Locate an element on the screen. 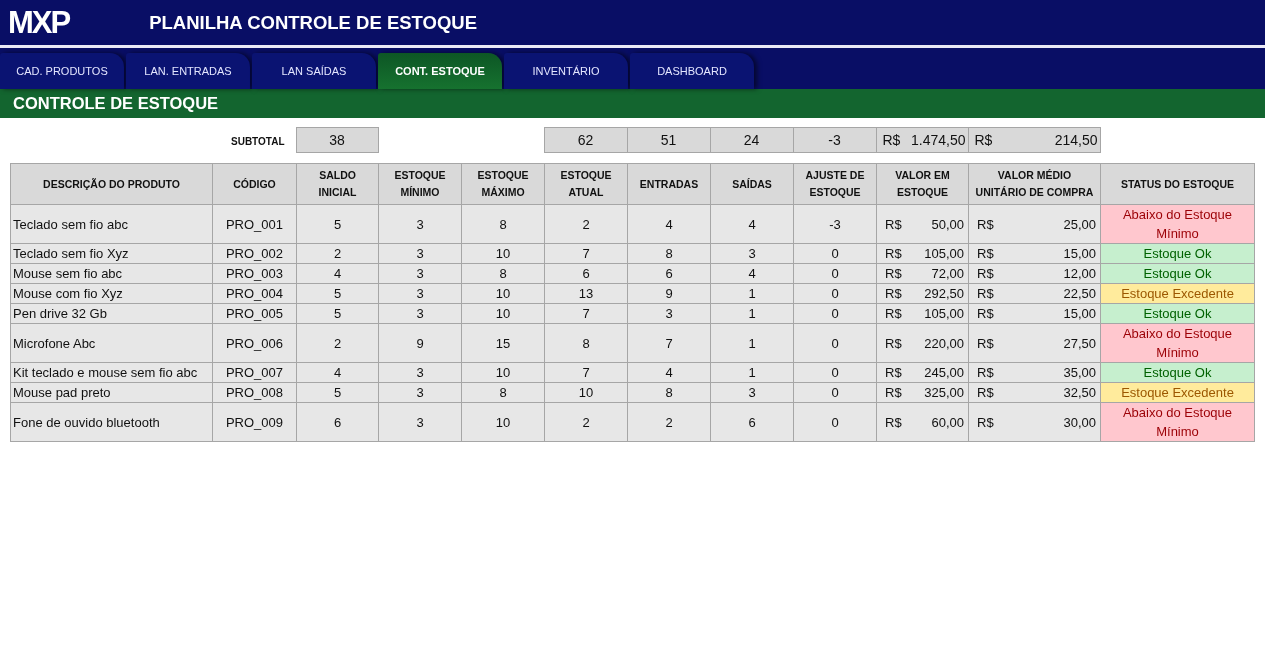 This screenshot has height=667, width=1265. column-header: SALDO INICIAL is located at coordinates (337, 184).